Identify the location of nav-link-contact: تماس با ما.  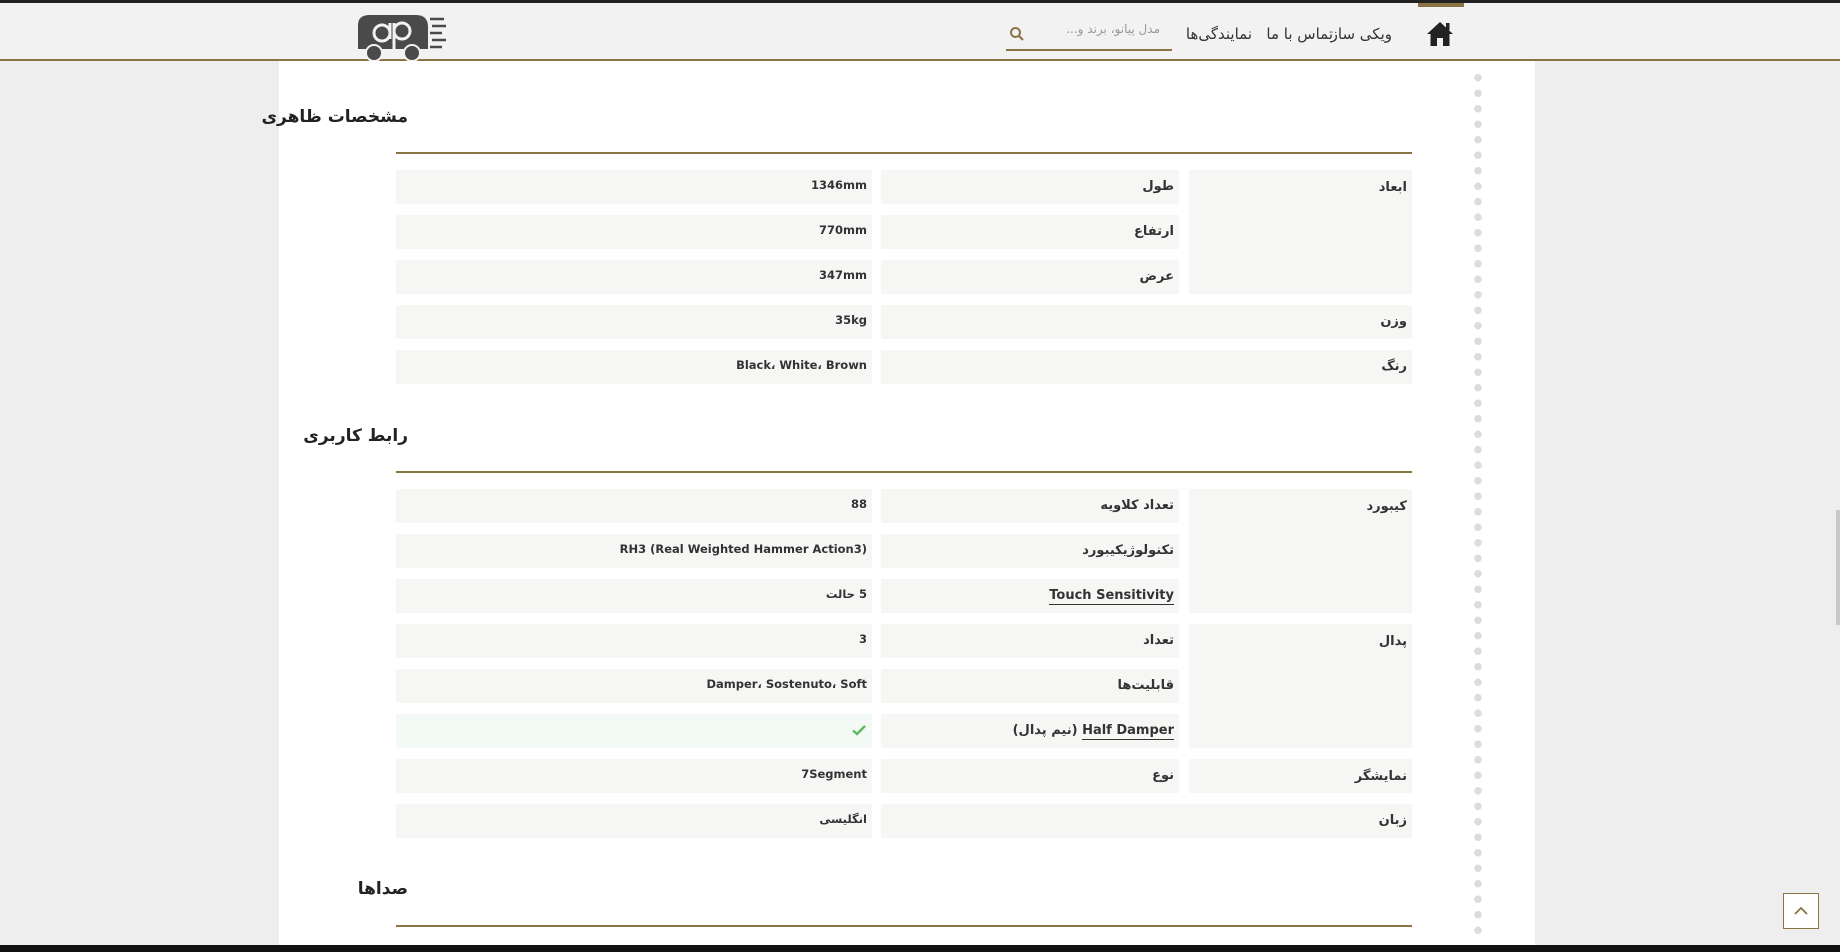
(1299, 34).